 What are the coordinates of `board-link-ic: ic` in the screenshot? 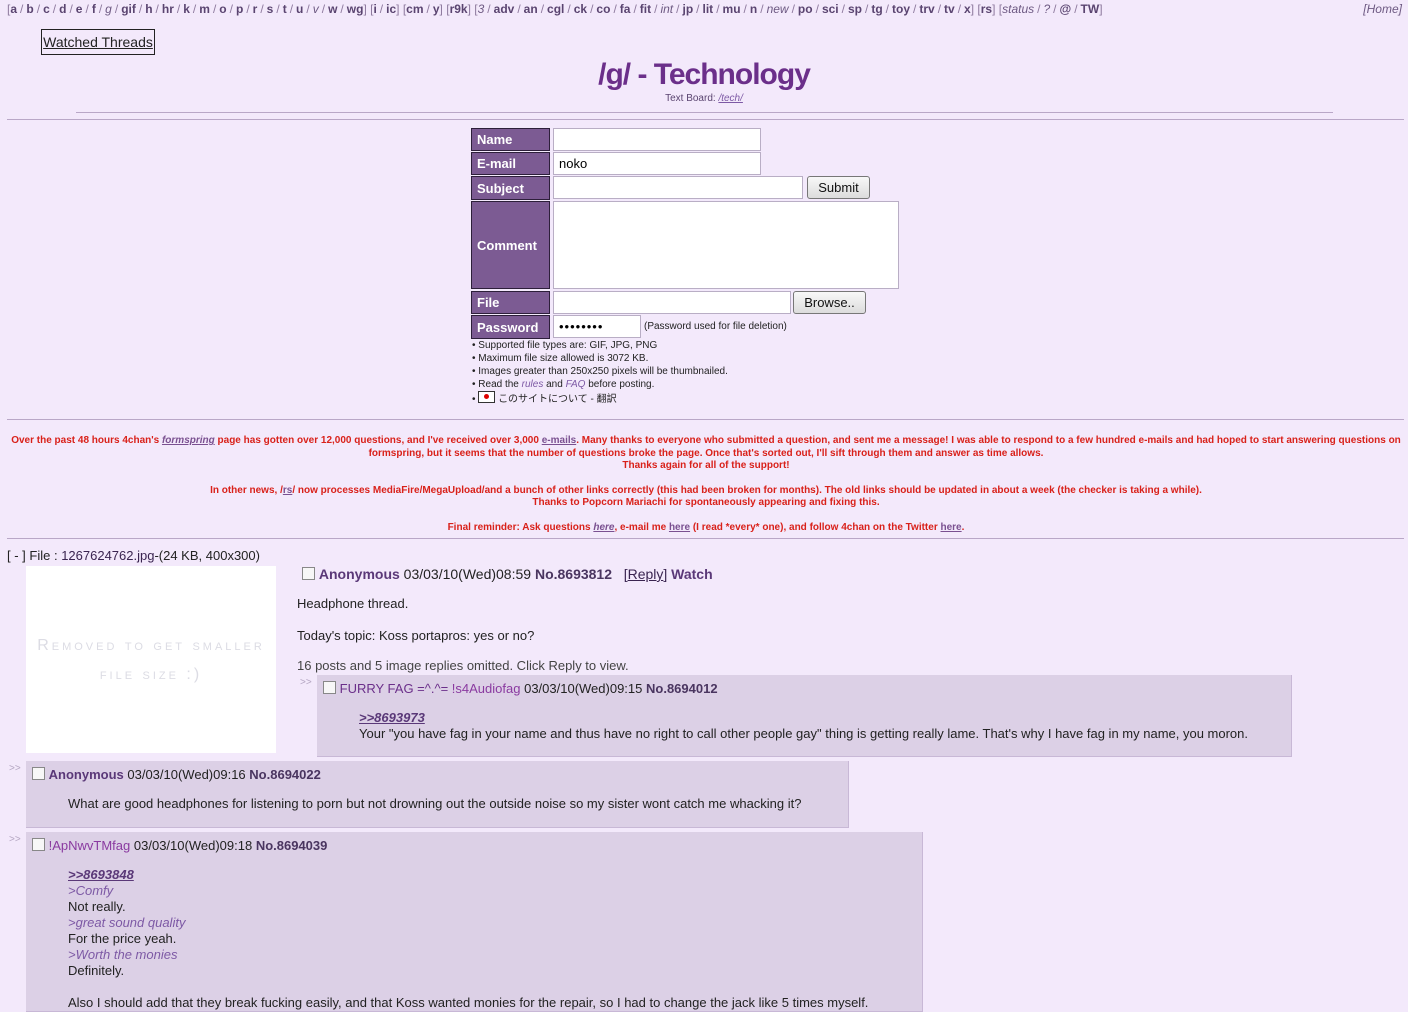 It's located at (391, 9).